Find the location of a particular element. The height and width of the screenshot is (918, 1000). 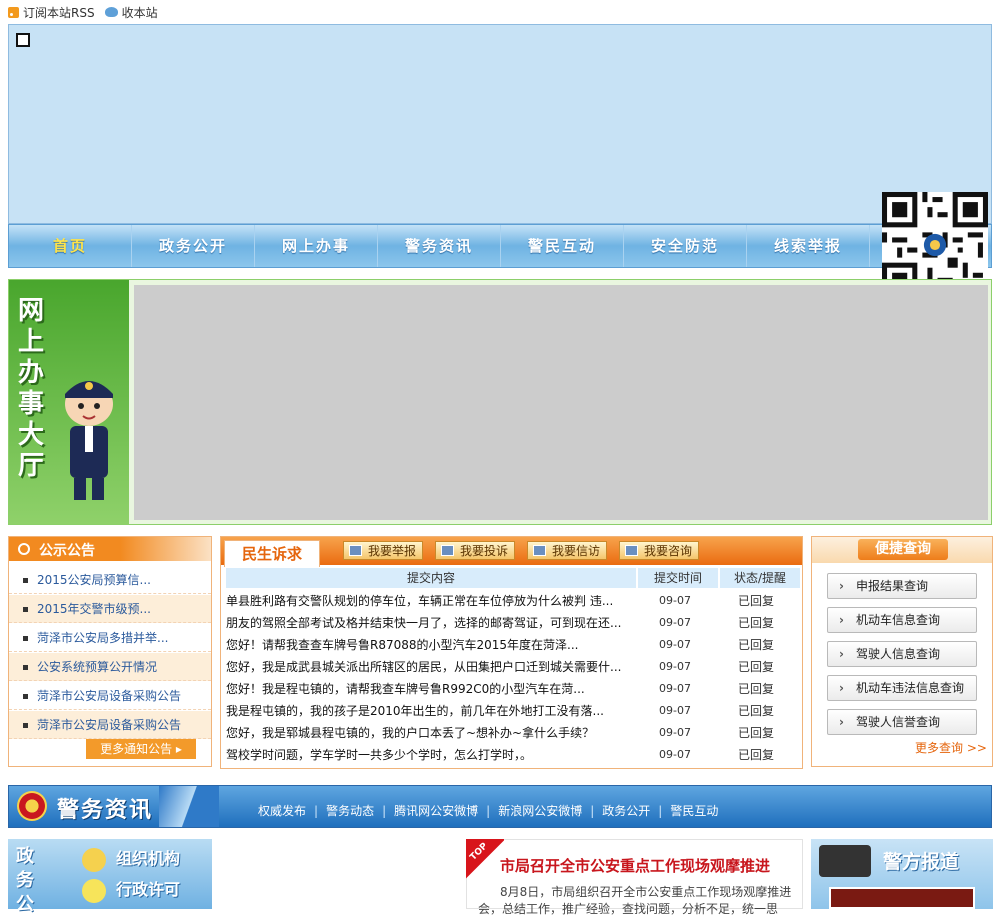

appeals-title: 民生诉求 is located at coordinates (272, 553).